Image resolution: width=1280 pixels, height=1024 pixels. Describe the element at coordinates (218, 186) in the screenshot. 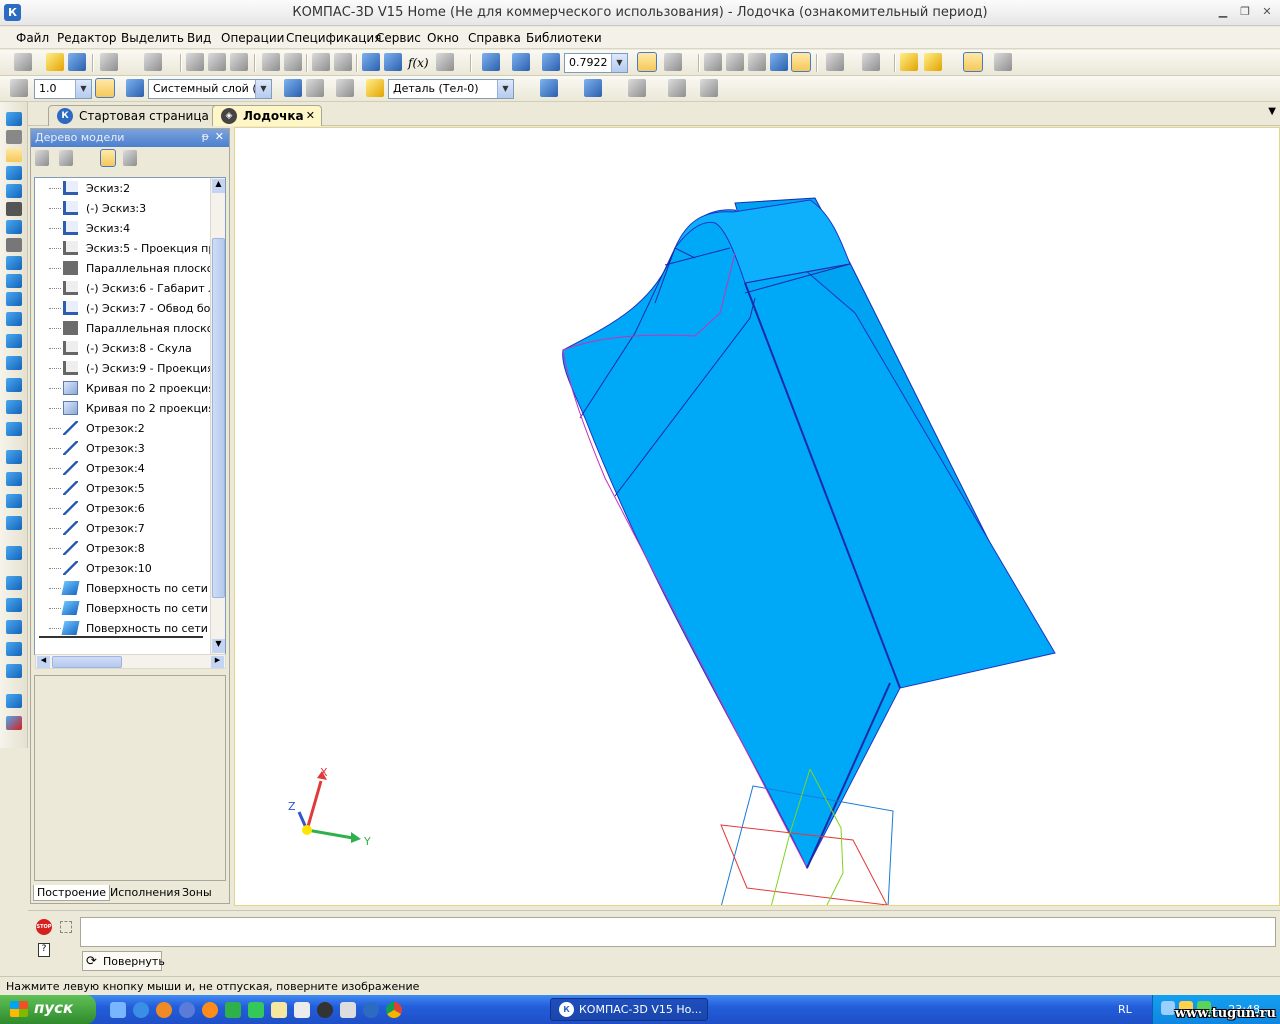

I see `scroll-up-icon: ▲` at that location.